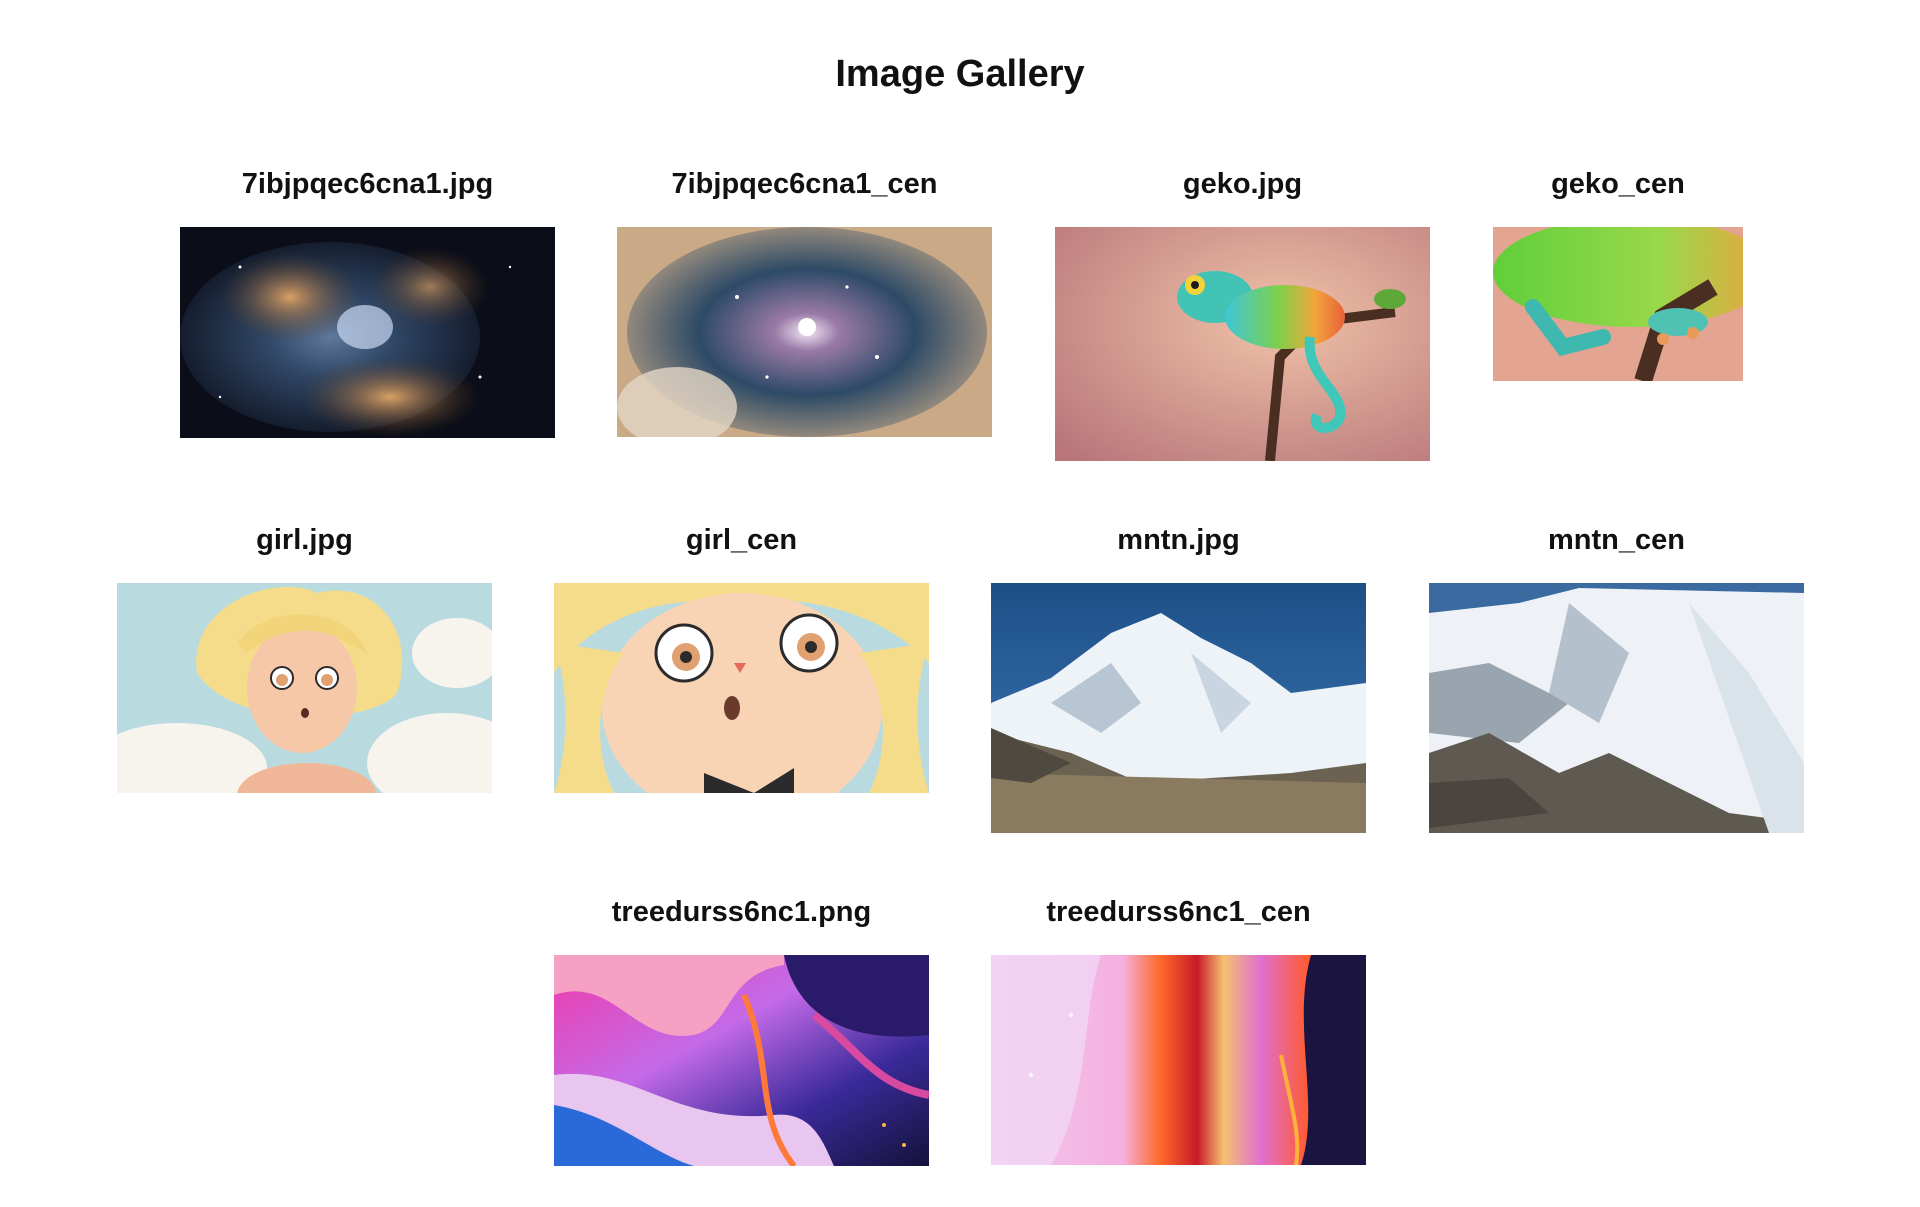  Describe the element at coordinates (367, 184) in the screenshot. I see `gallery-caption: 7ibjpqec6cna1.jpg` at that location.